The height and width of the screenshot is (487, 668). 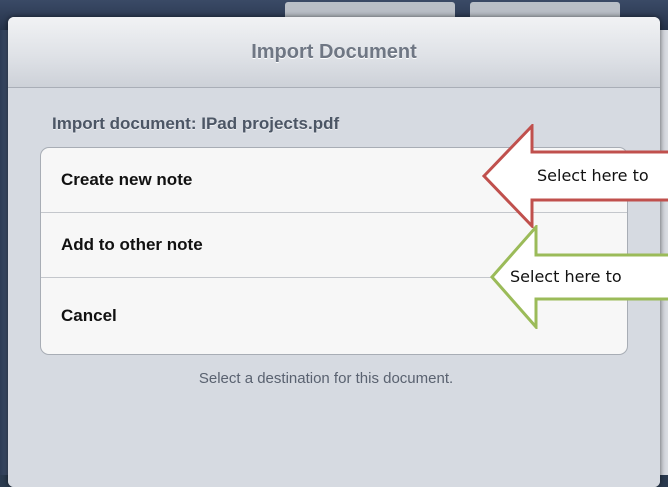 What do you see at coordinates (566, 276) in the screenshot?
I see `green-callout-text: Select here to` at bounding box center [566, 276].